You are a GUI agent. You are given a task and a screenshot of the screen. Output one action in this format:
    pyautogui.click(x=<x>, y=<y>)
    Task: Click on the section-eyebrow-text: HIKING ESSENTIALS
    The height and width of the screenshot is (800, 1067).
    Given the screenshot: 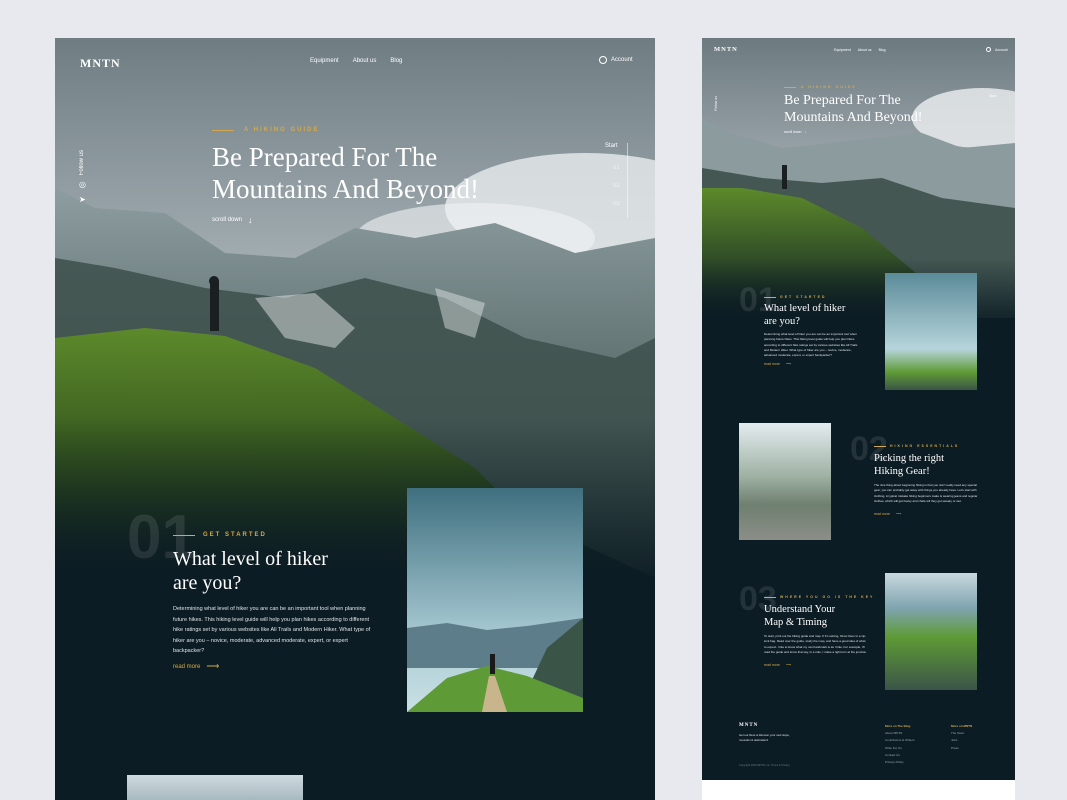 What is the action you would take?
    pyautogui.click(x=925, y=446)
    